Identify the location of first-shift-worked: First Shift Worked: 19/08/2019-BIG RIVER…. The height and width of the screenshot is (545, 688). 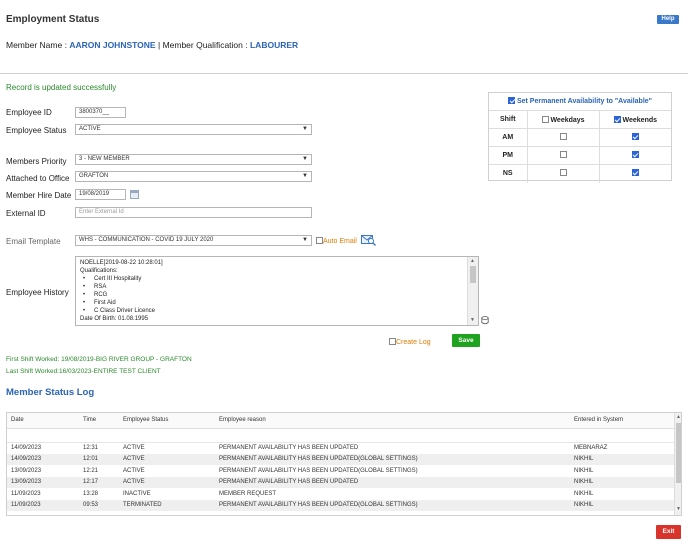
(99, 359).